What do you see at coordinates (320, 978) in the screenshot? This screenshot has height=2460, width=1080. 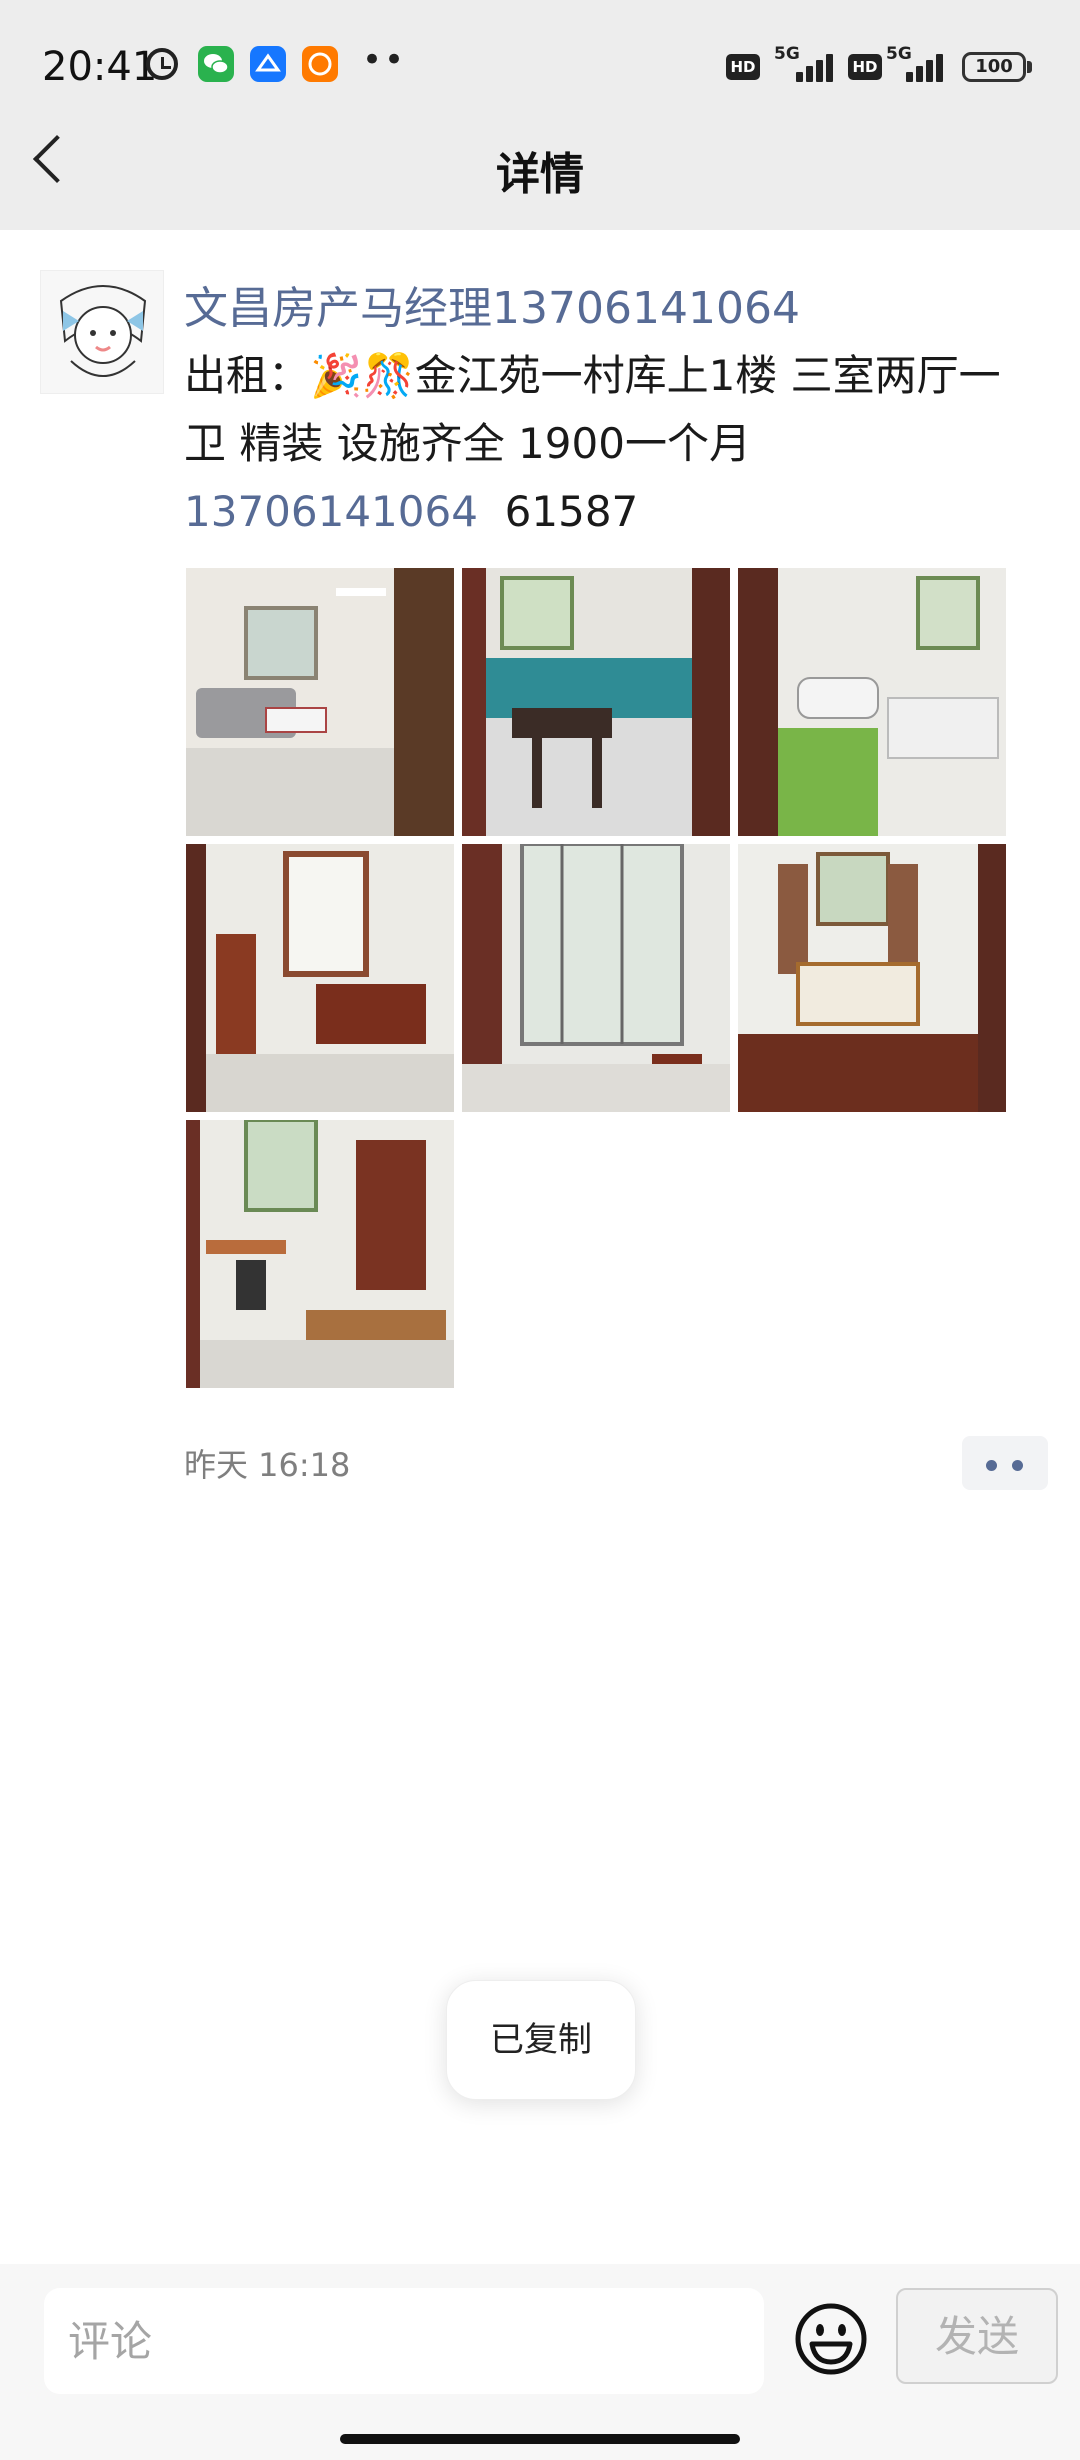 I see `photo-bedroom` at bounding box center [320, 978].